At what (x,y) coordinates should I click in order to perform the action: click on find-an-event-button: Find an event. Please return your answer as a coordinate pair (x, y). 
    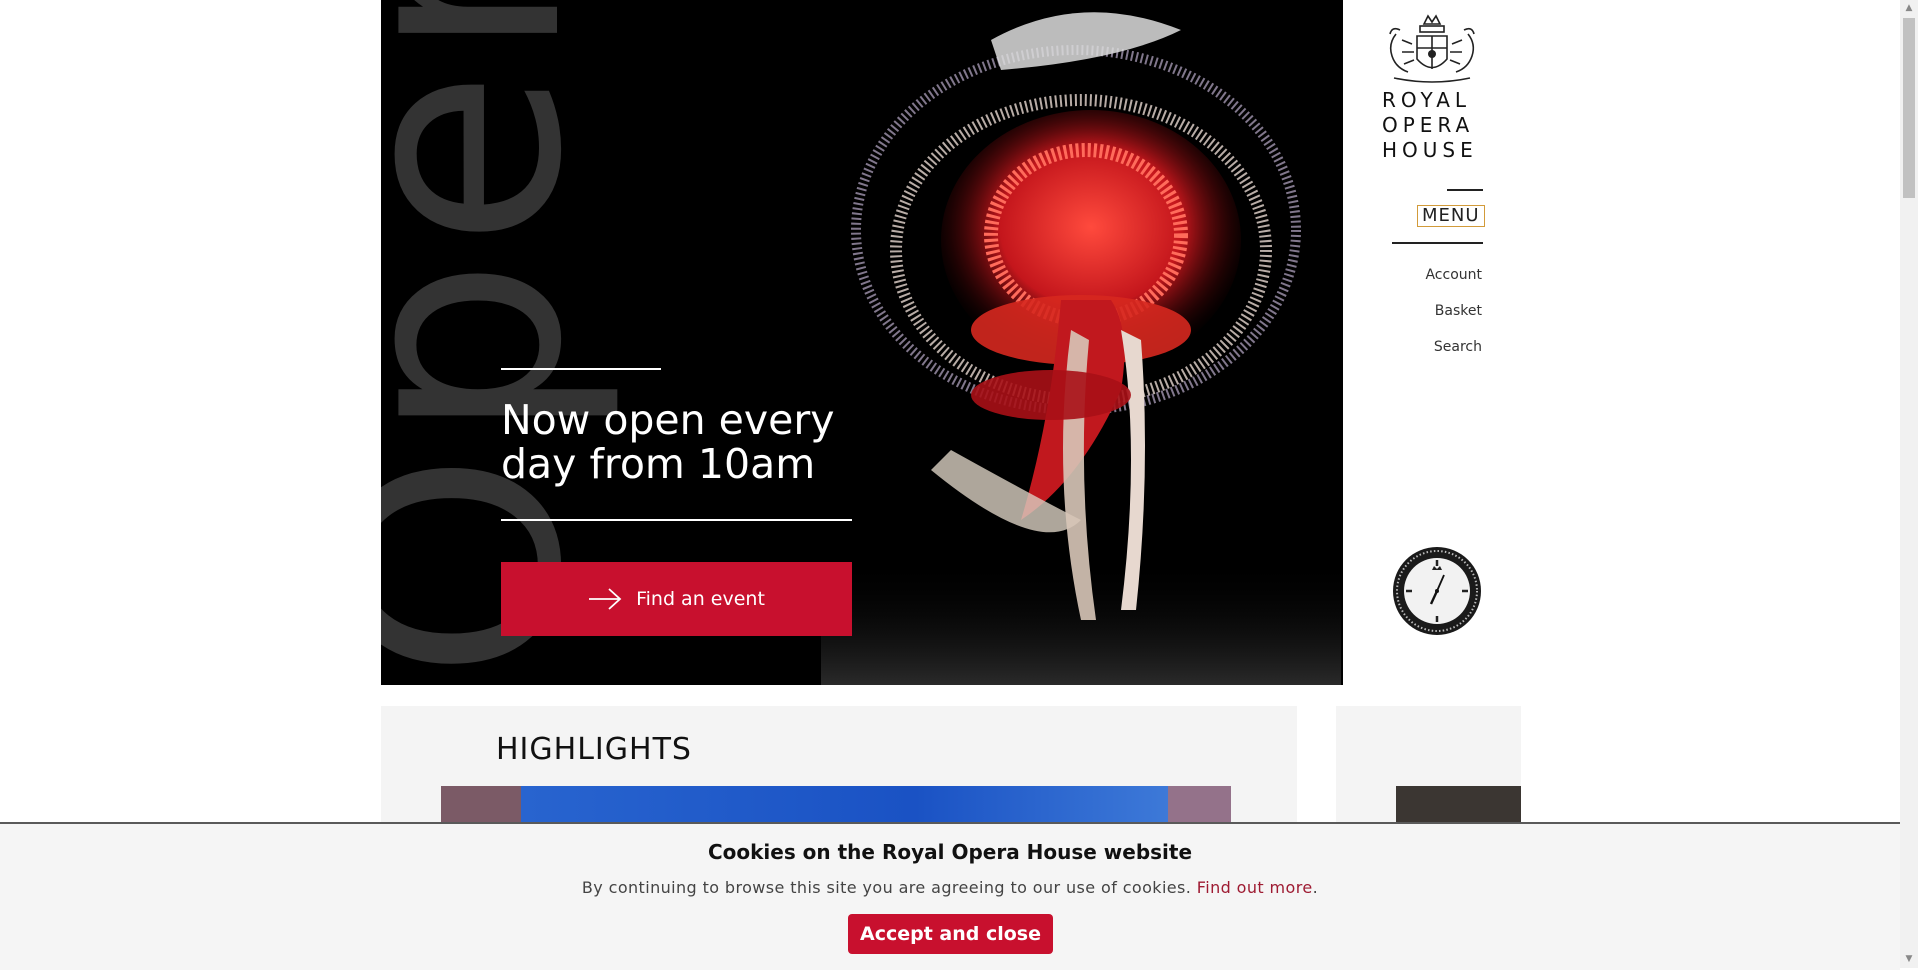
    Looking at the image, I should click on (676, 599).